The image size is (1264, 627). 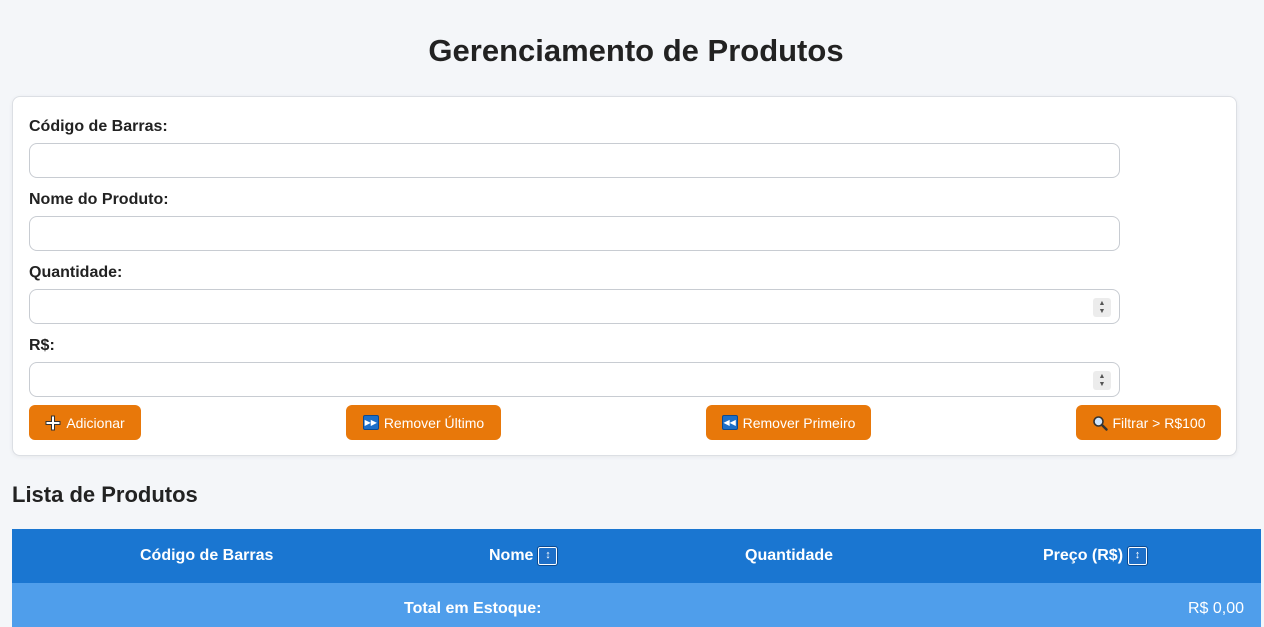 What do you see at coordinates (434, 422) in the screenshot?
I see `remove-last-button-label: Remover Último` at bounding box center [434, 422].